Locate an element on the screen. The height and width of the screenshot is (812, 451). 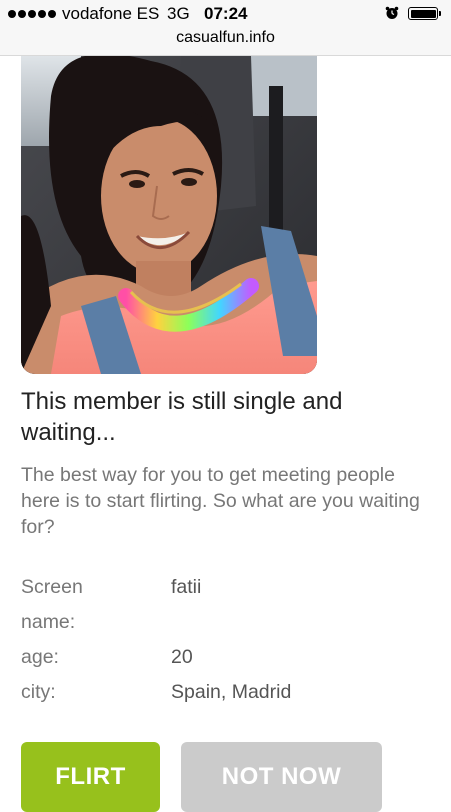
battery-fill is located at coordinates (423, 13).